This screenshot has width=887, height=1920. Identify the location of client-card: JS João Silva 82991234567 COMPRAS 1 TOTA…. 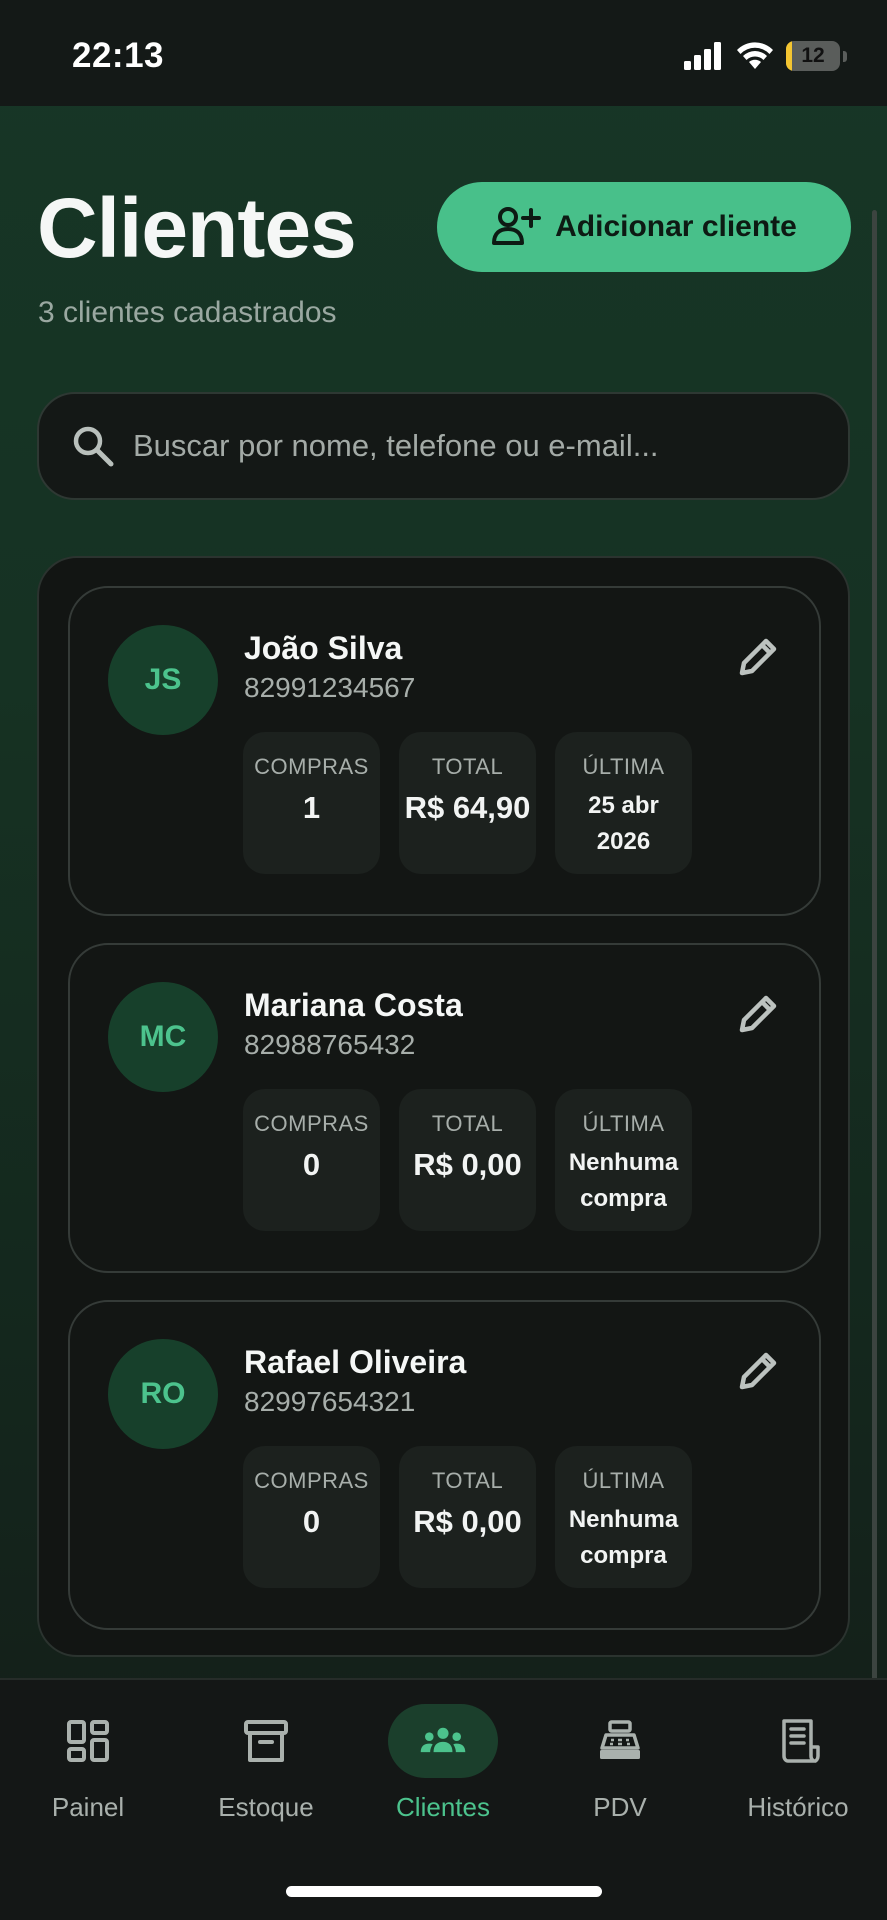
(444, 751).